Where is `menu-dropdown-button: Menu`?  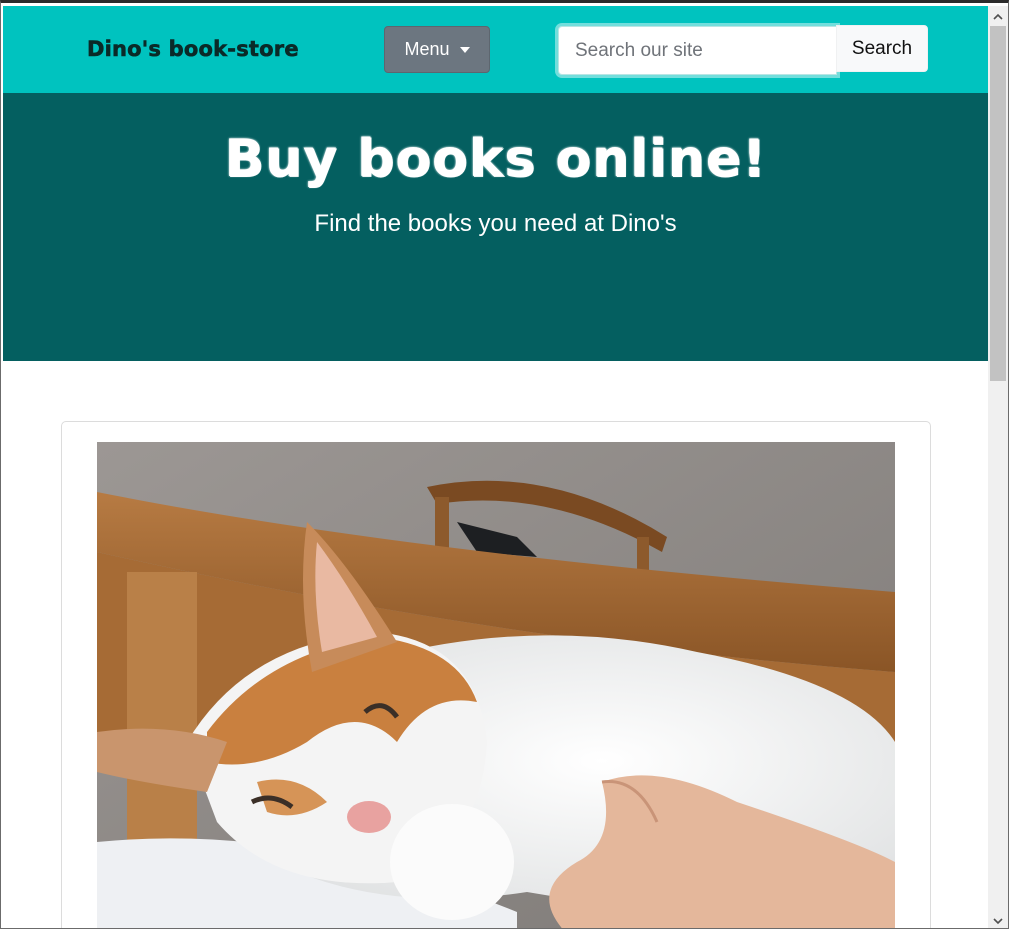 menu-dropdown-button: Menu is located at coordinates (437, 49).